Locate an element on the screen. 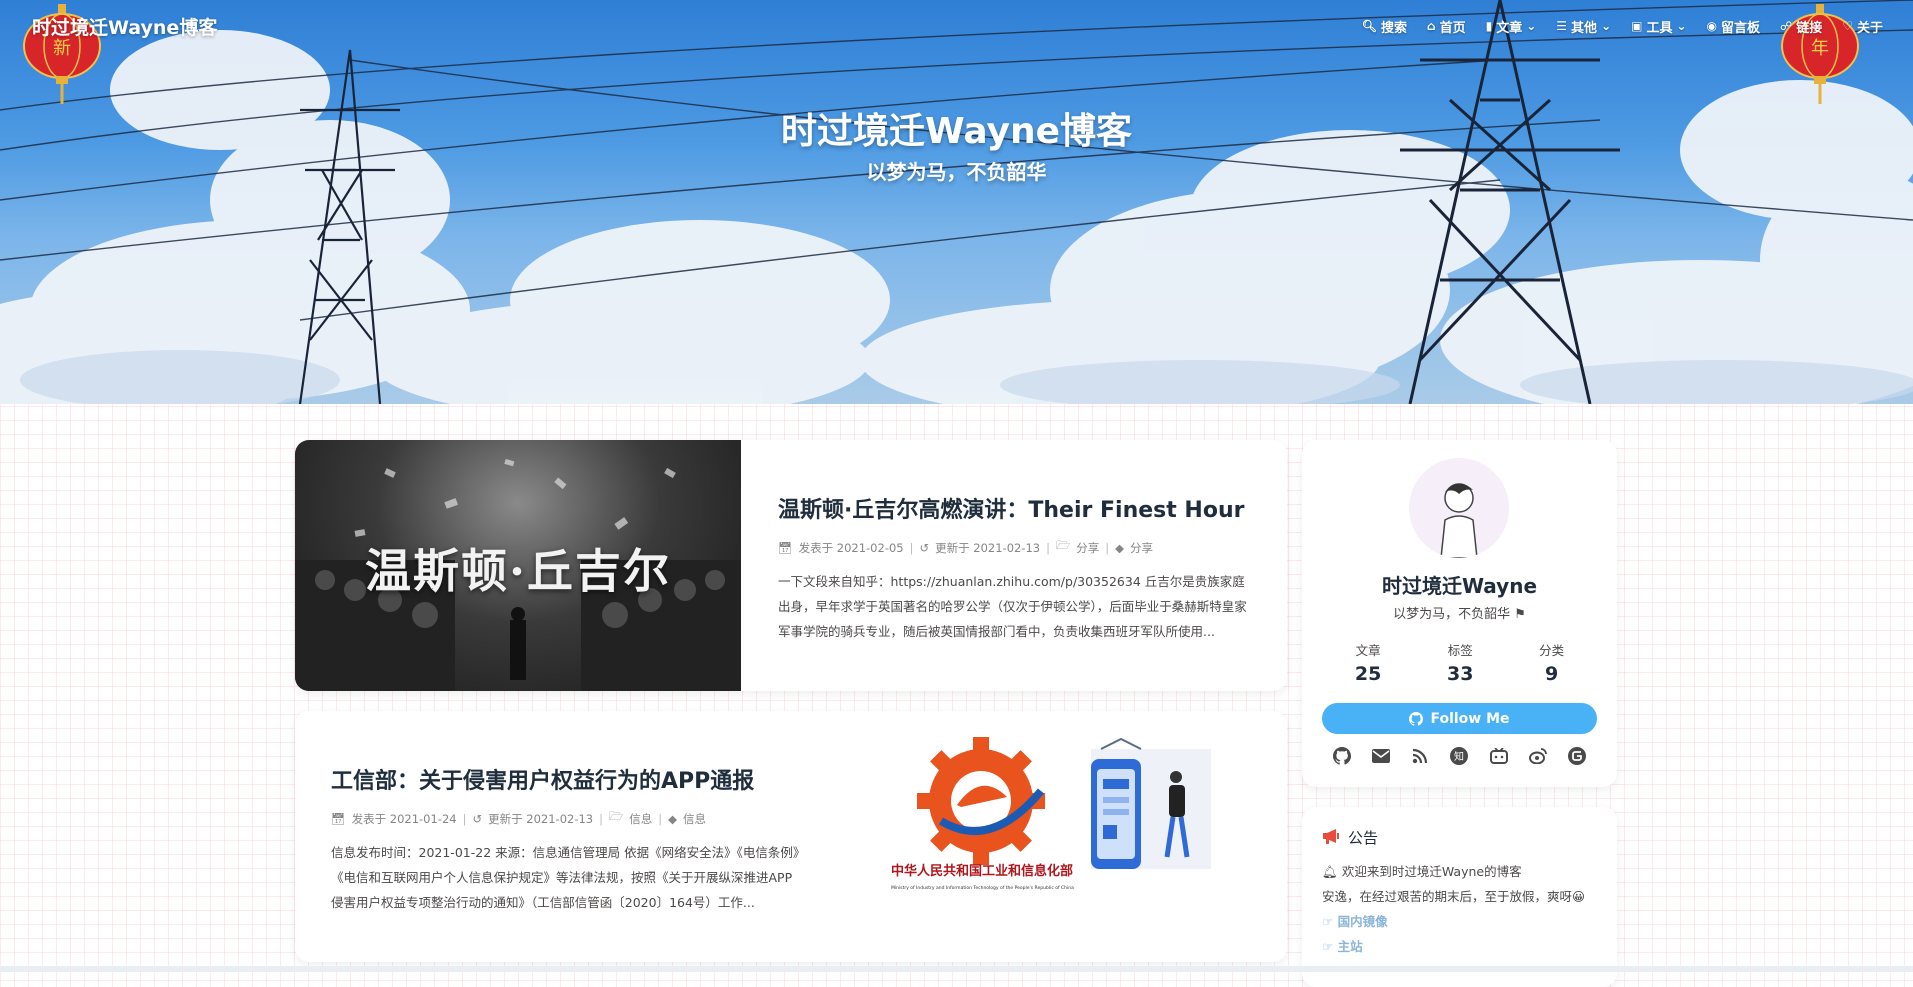 This screenshot has height=987, width=1913. comment-icon: ◉ is located at coordinates (1712, 26).